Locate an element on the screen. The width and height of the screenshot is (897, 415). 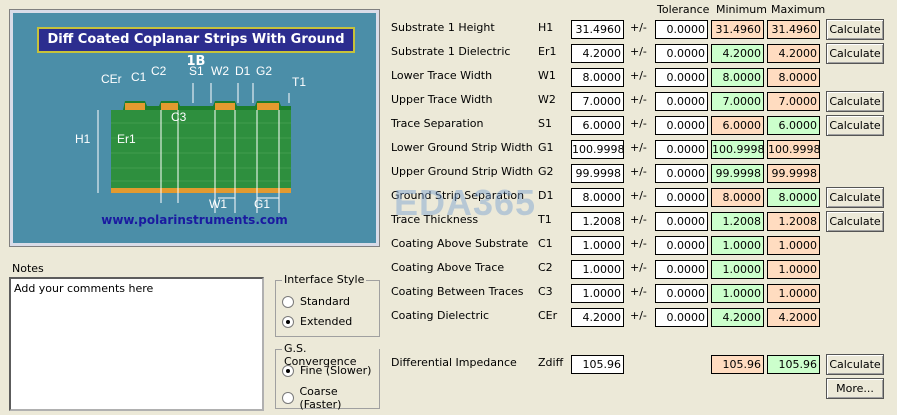
param-value-field: 100.9998 is located at coordinates (597, 149).